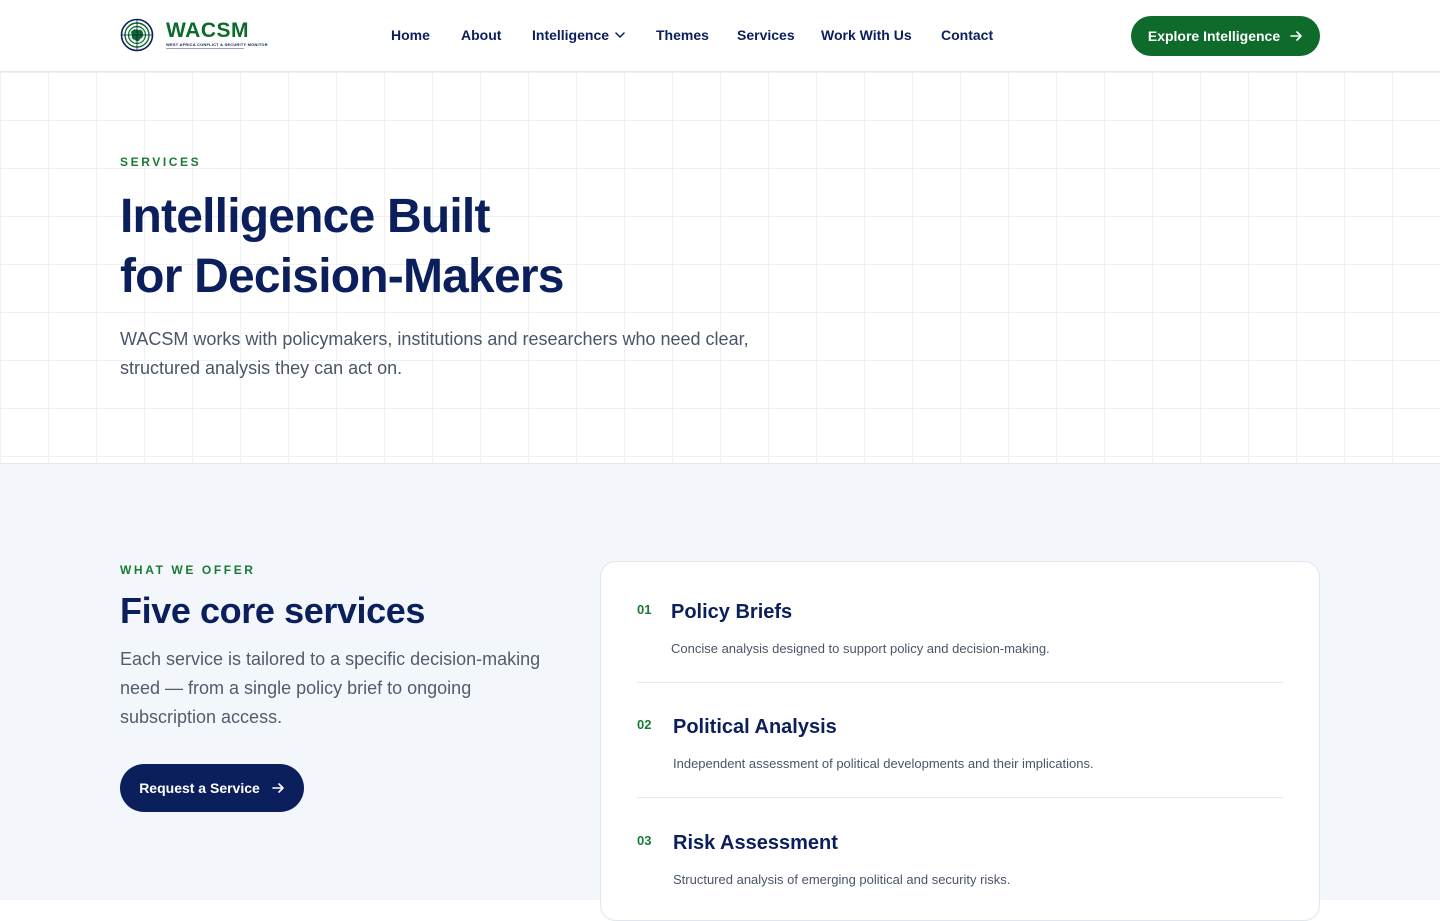 This screenshot has width=1440, height=921. I want to click on service-number: 02, so click(644, 724).